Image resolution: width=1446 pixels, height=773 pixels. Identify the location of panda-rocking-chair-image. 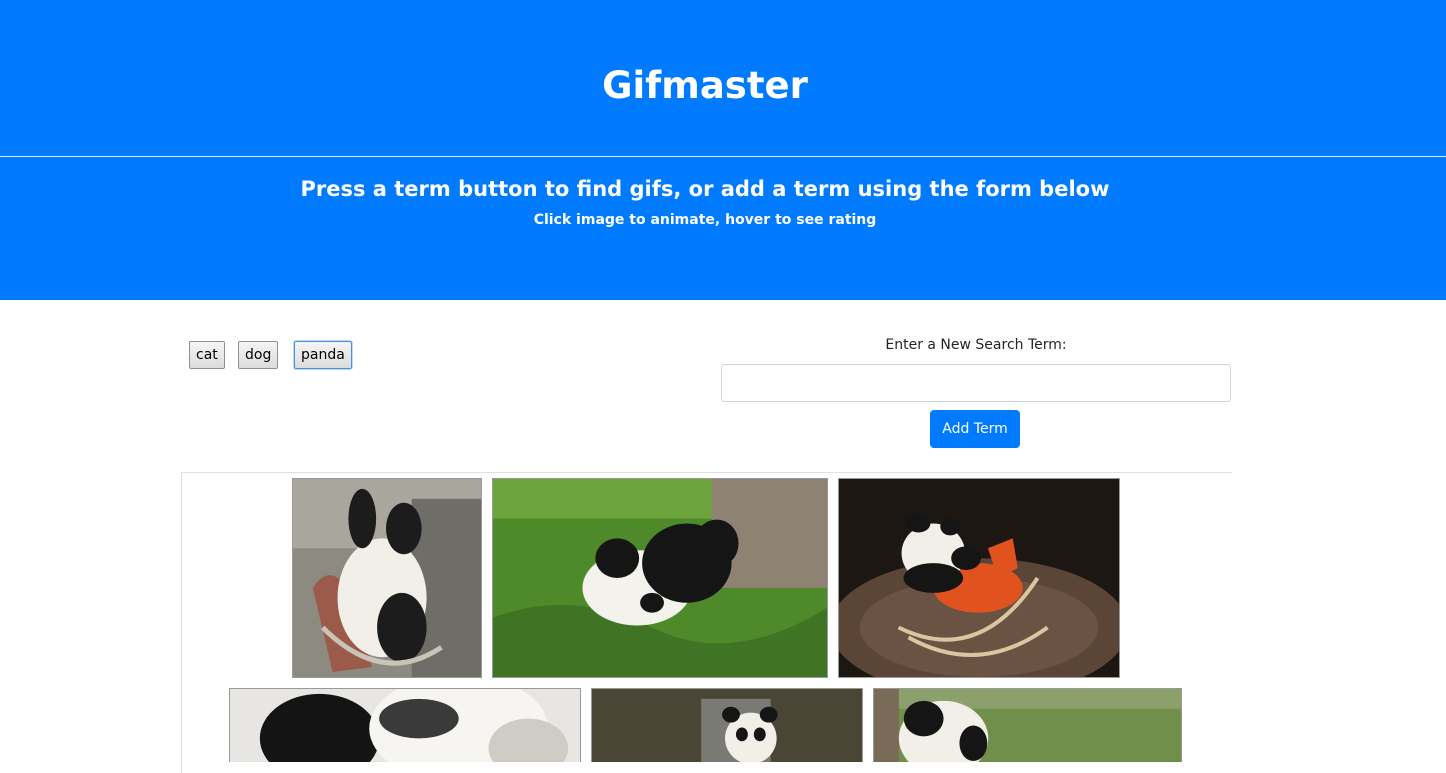
(387, 578).